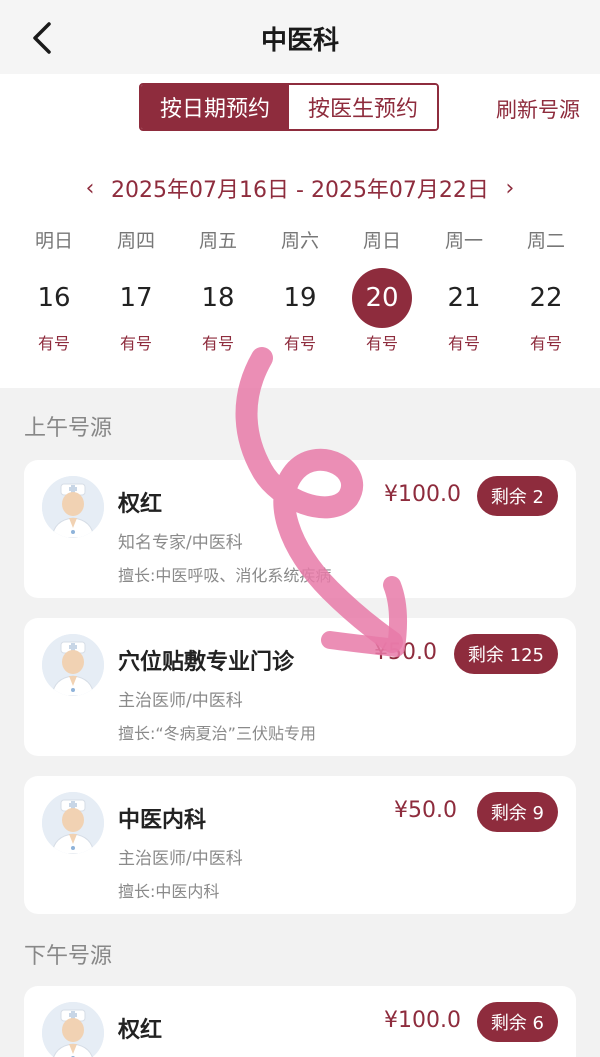  I want to click on date-range-label: 2025年07月16日 - 2025年07月22日, so click(300, 190).